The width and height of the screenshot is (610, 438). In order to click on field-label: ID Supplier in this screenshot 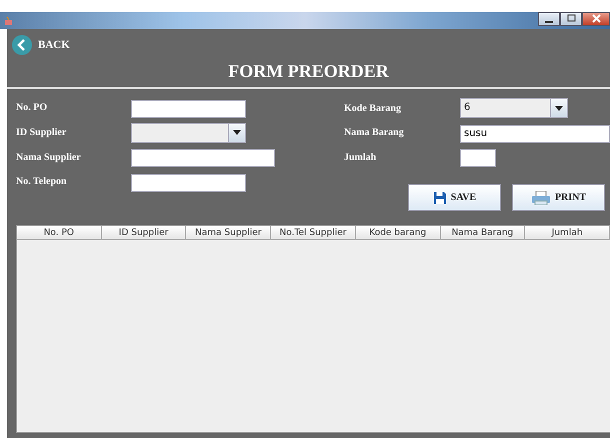, I will do `click(42, 132)`.